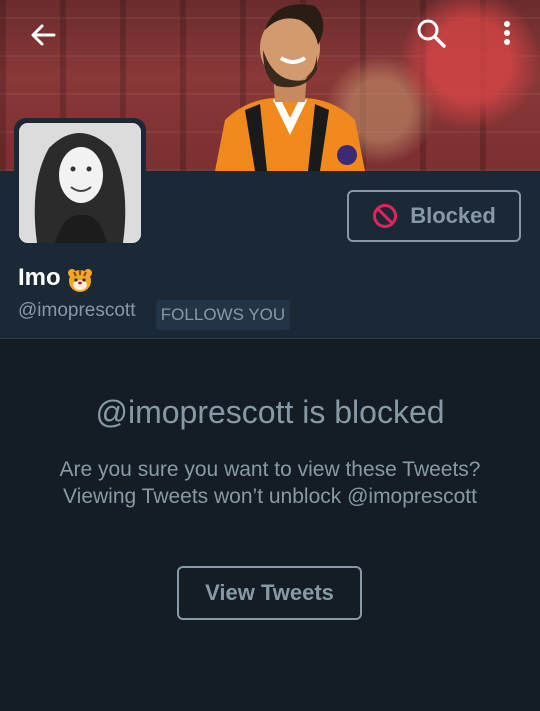 This screenshot has height=711, width=540. Describe the element at coordinates (270, 412) in the screenshot. I see `blocked-notice-title: @imoprescott is blocked` at that location.